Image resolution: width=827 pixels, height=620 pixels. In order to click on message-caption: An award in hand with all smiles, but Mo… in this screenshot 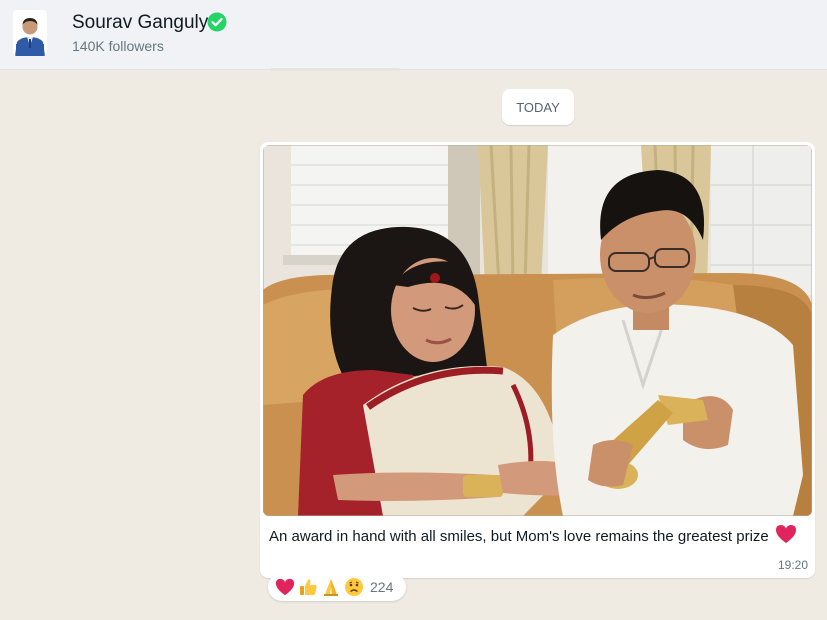, I will do `click(534, 536)`.